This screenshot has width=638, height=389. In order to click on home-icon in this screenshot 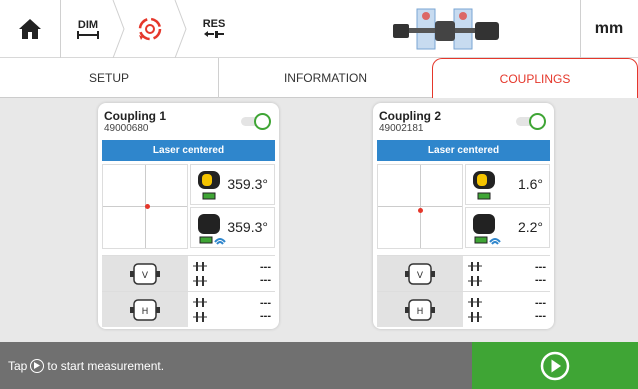, I will do `click(30, 29)`.